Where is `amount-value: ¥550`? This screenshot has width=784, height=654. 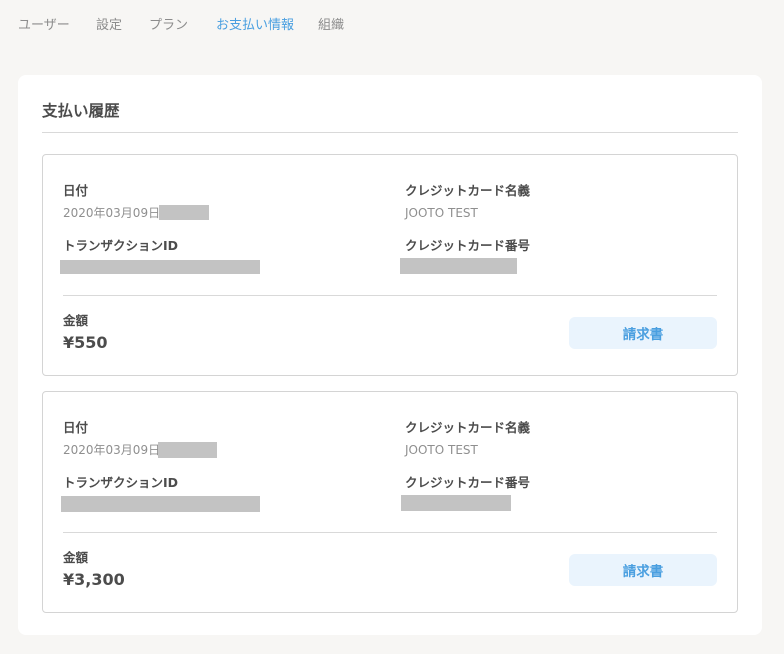 amount-value: ¥550 is located at coordinates (85, 342).